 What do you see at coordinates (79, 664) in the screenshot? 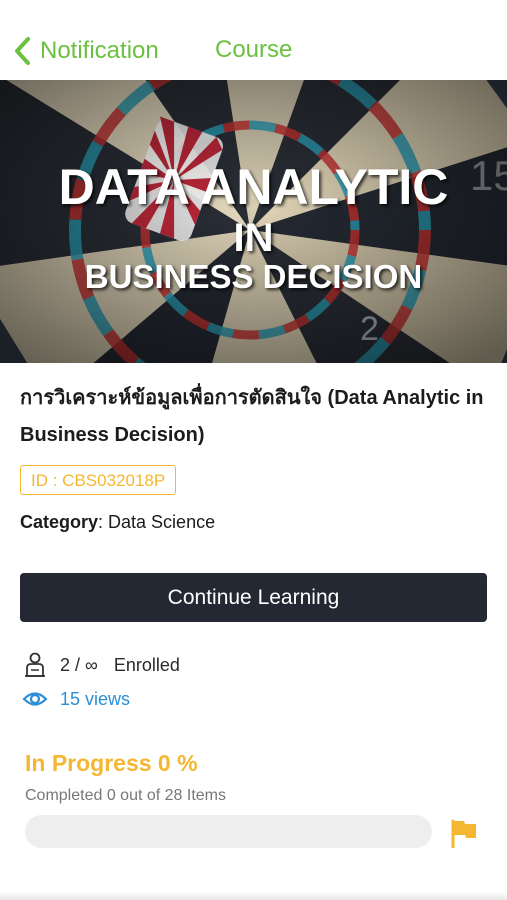
I see `enrolled-count: 2 / ∞` at bounding box center [79, 664].